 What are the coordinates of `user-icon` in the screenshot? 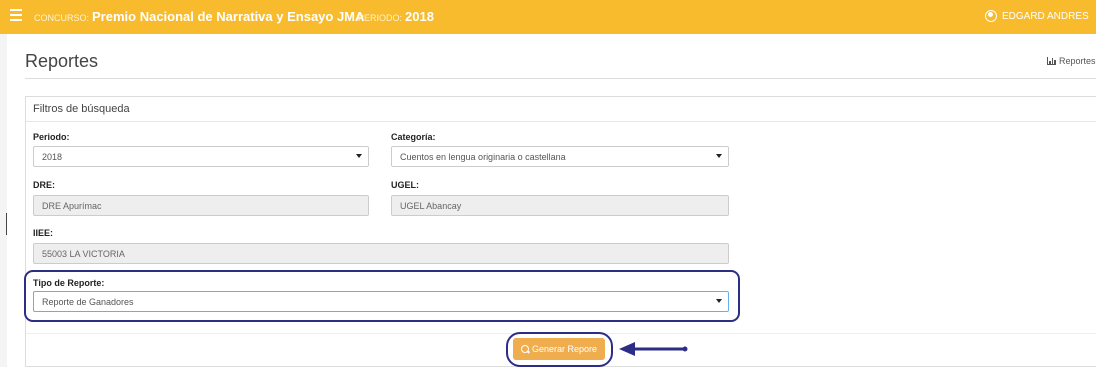 It's located at (991, 16).